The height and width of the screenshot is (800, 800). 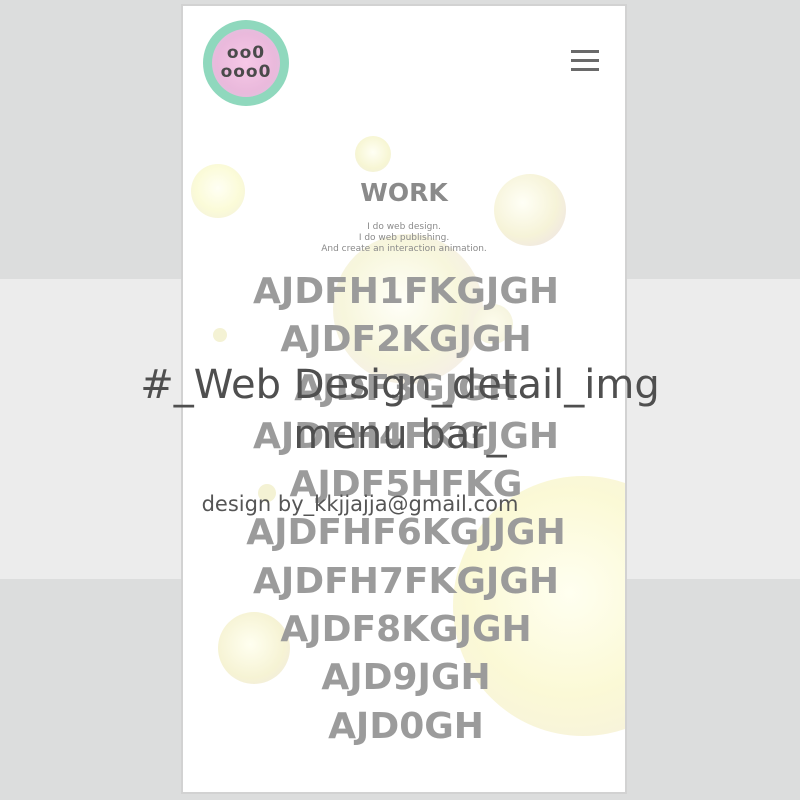 I want to click on section-title: WORK, so click(x=404, y=192).